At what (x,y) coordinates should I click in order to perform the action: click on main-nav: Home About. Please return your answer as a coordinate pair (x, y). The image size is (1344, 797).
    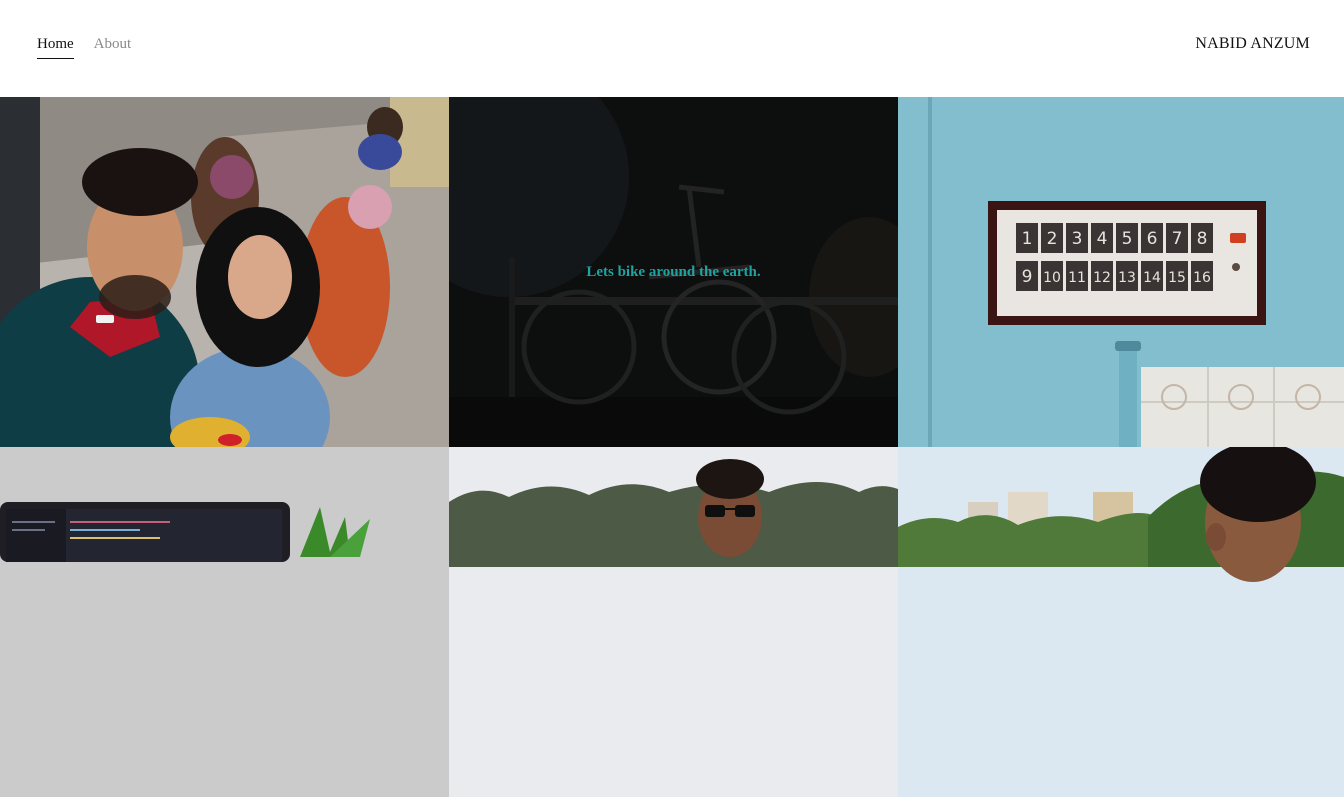
    Looking at the image, I should click on (84, 47).